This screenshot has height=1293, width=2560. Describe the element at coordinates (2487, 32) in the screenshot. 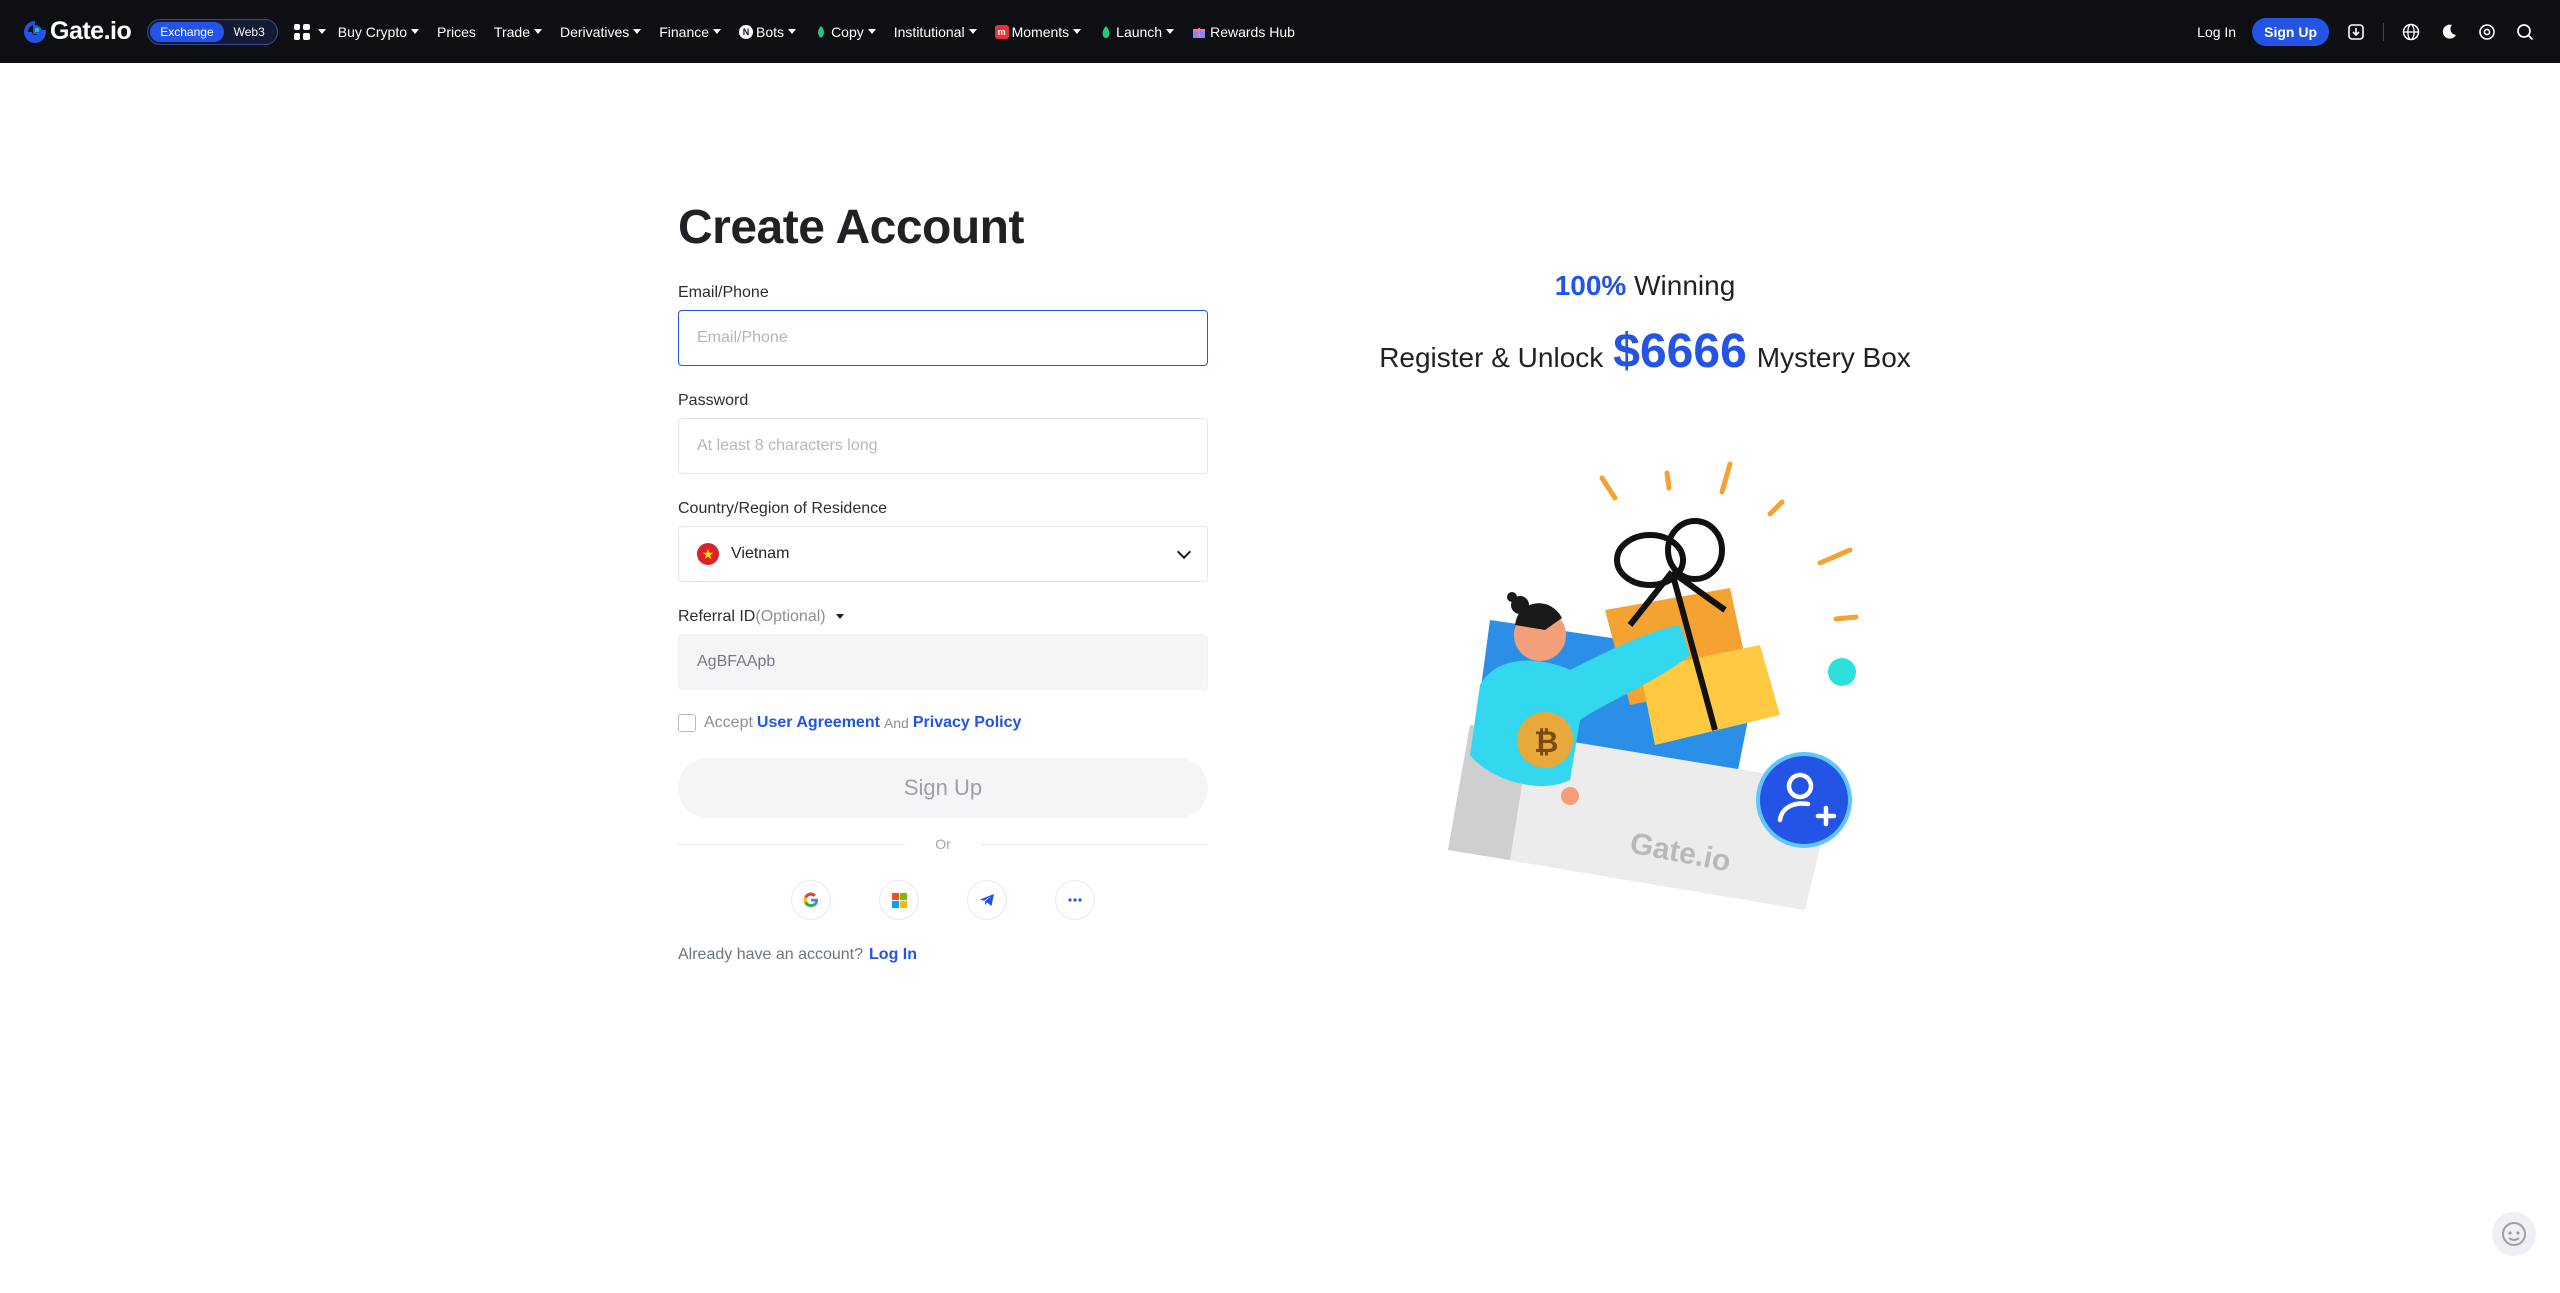

I see `settings-icon` at that location.